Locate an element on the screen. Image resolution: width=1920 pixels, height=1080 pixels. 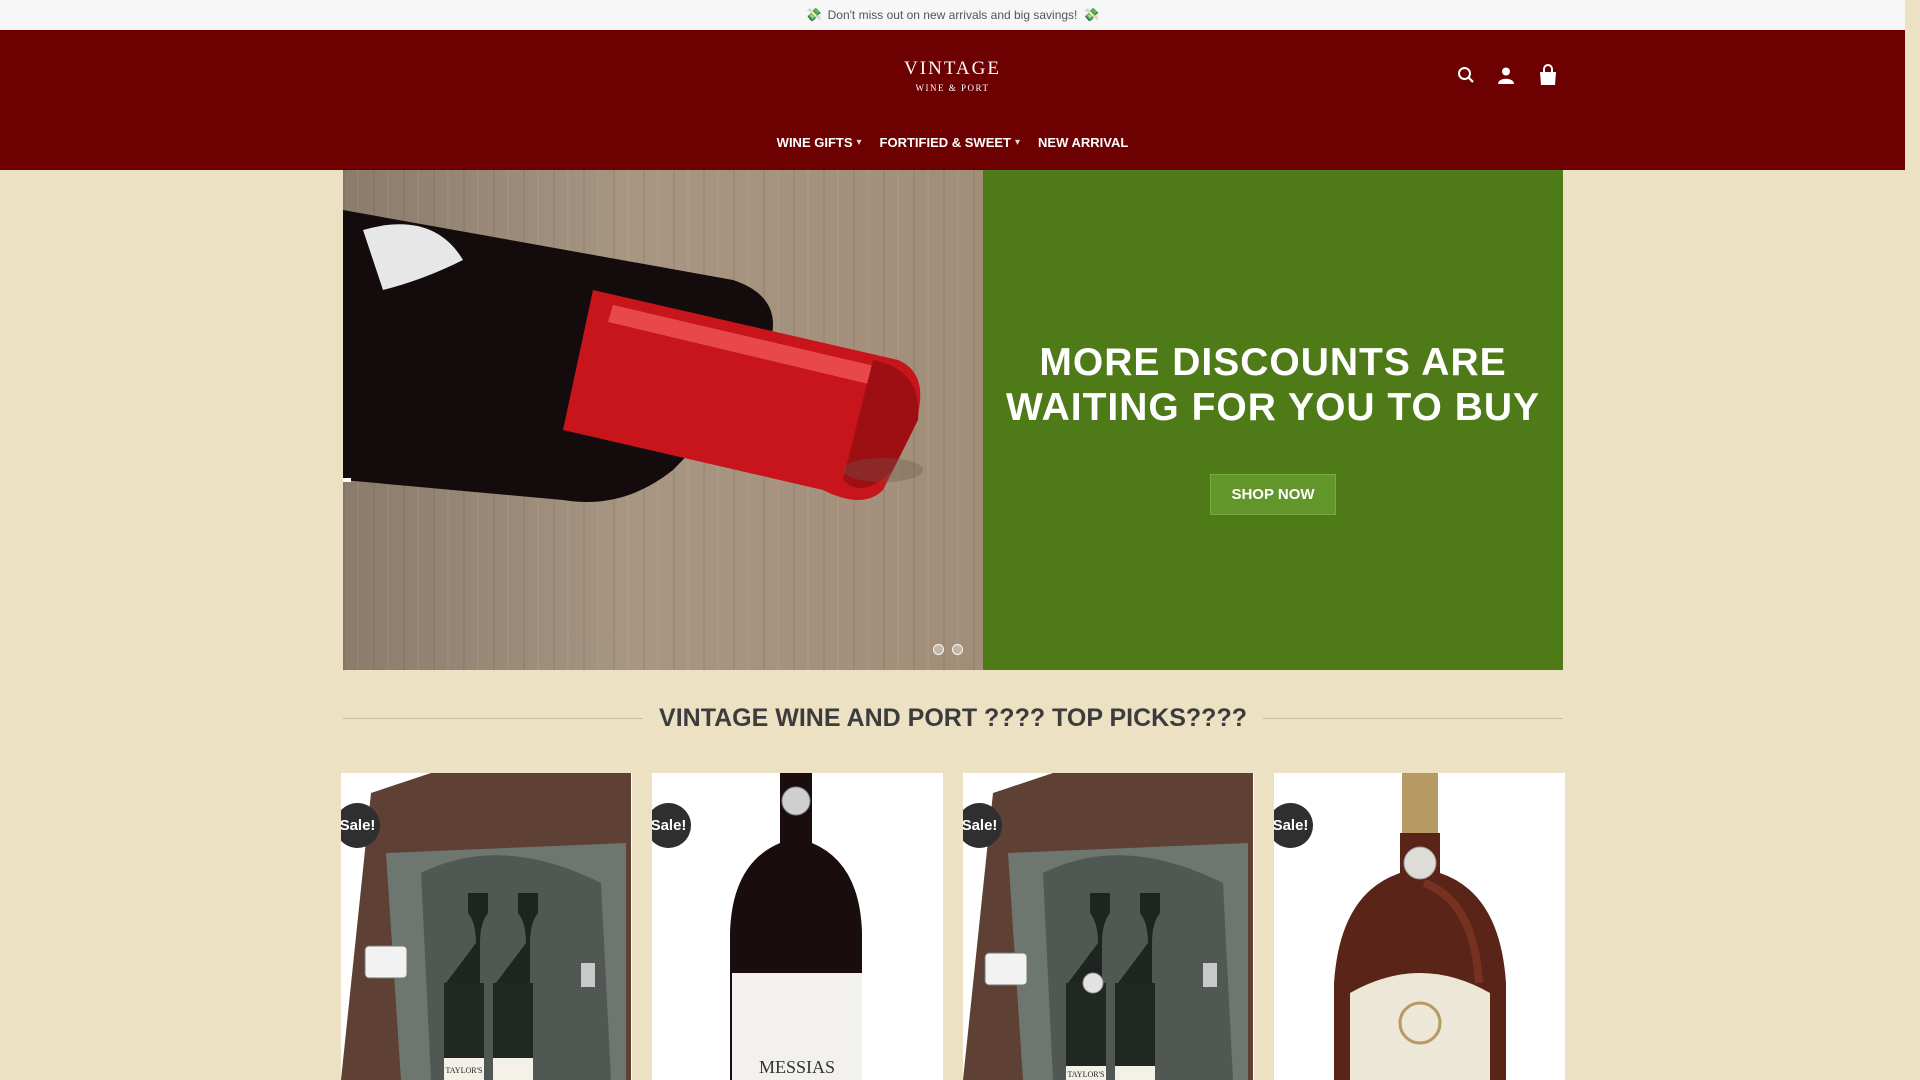
wine-bottle-image is located at coordinates (633, 356).